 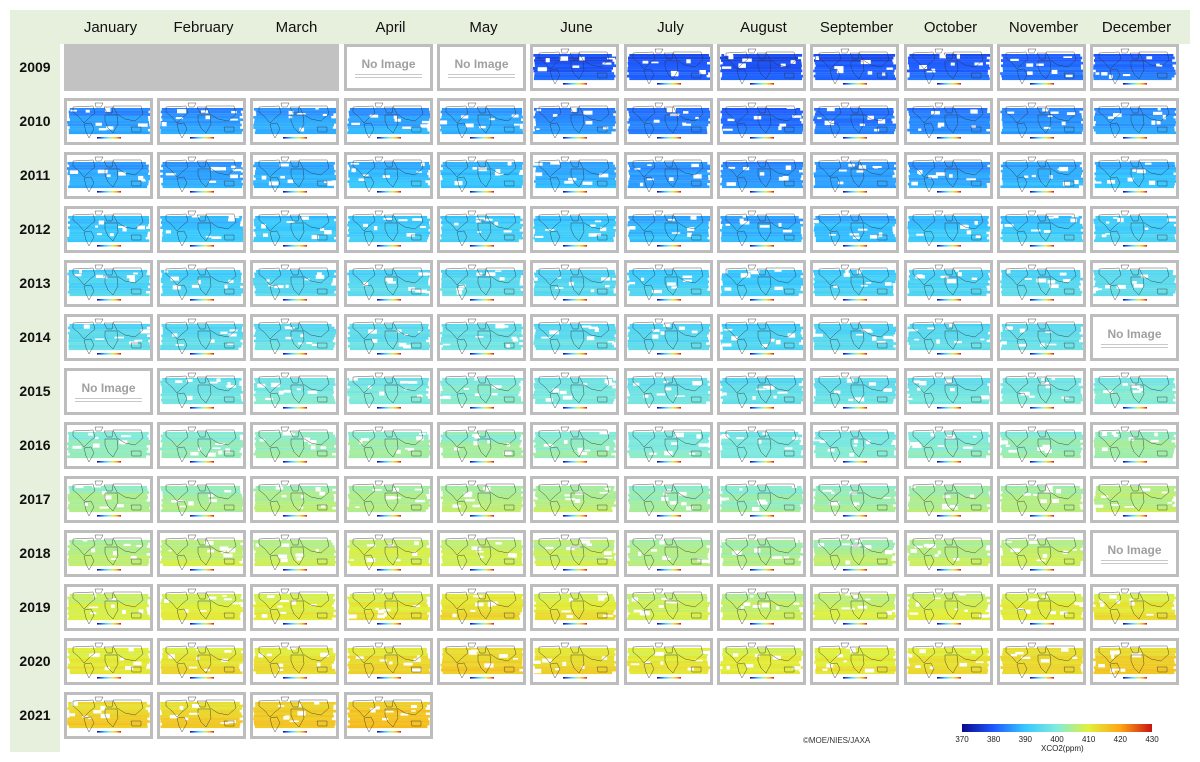 What do you see at coordinates (574, 391) in the screenshot?
I see `map-thumbnail-2015-june` at bounding box center [574, 391].